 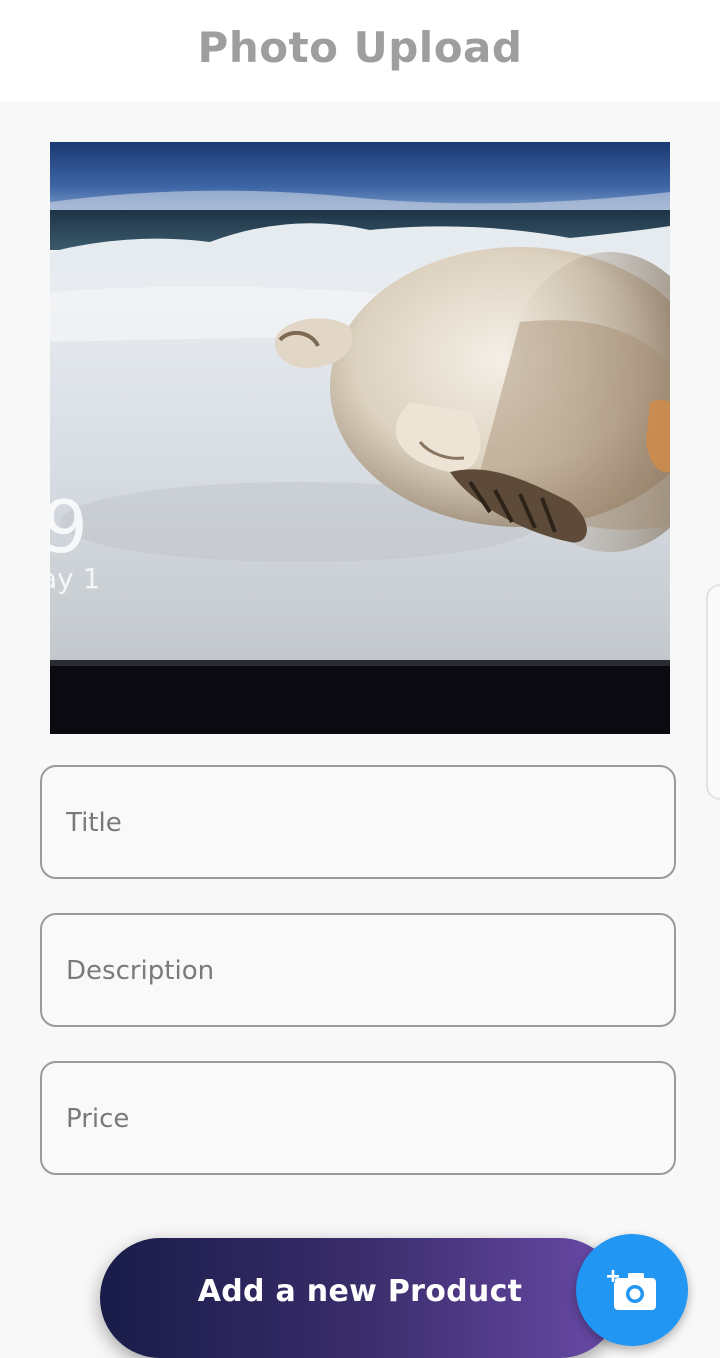 I want to click on price-field, so click(x=358, y=1118).